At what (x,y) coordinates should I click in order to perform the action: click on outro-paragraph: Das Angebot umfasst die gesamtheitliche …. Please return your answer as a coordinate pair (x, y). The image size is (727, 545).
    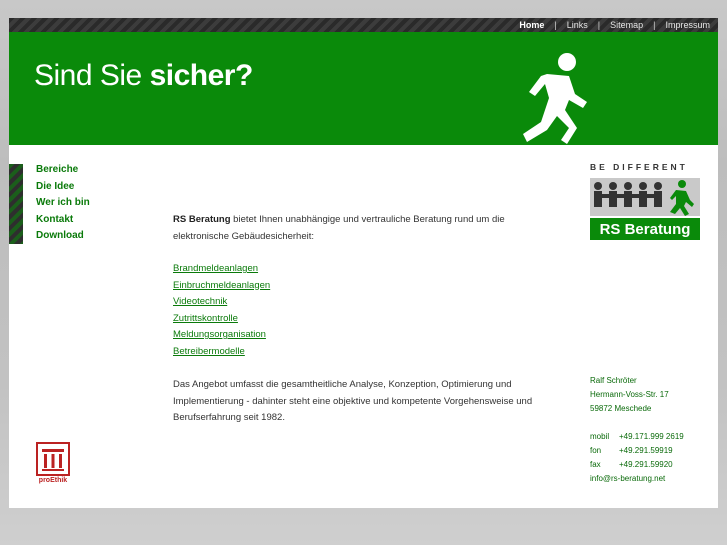
    Looking at the image, I should click on (353, 401).